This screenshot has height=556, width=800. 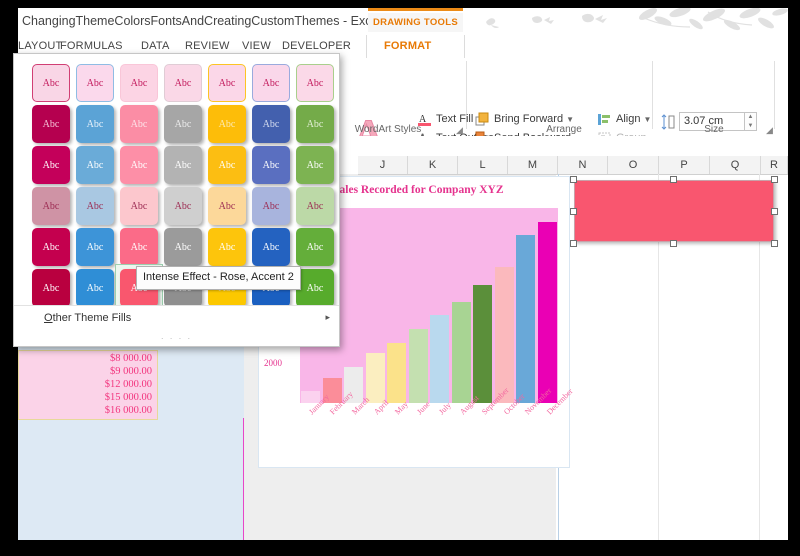 I want to click on gallery-tile-gradient-fill-0: Abc, so click(x=51, y=165).